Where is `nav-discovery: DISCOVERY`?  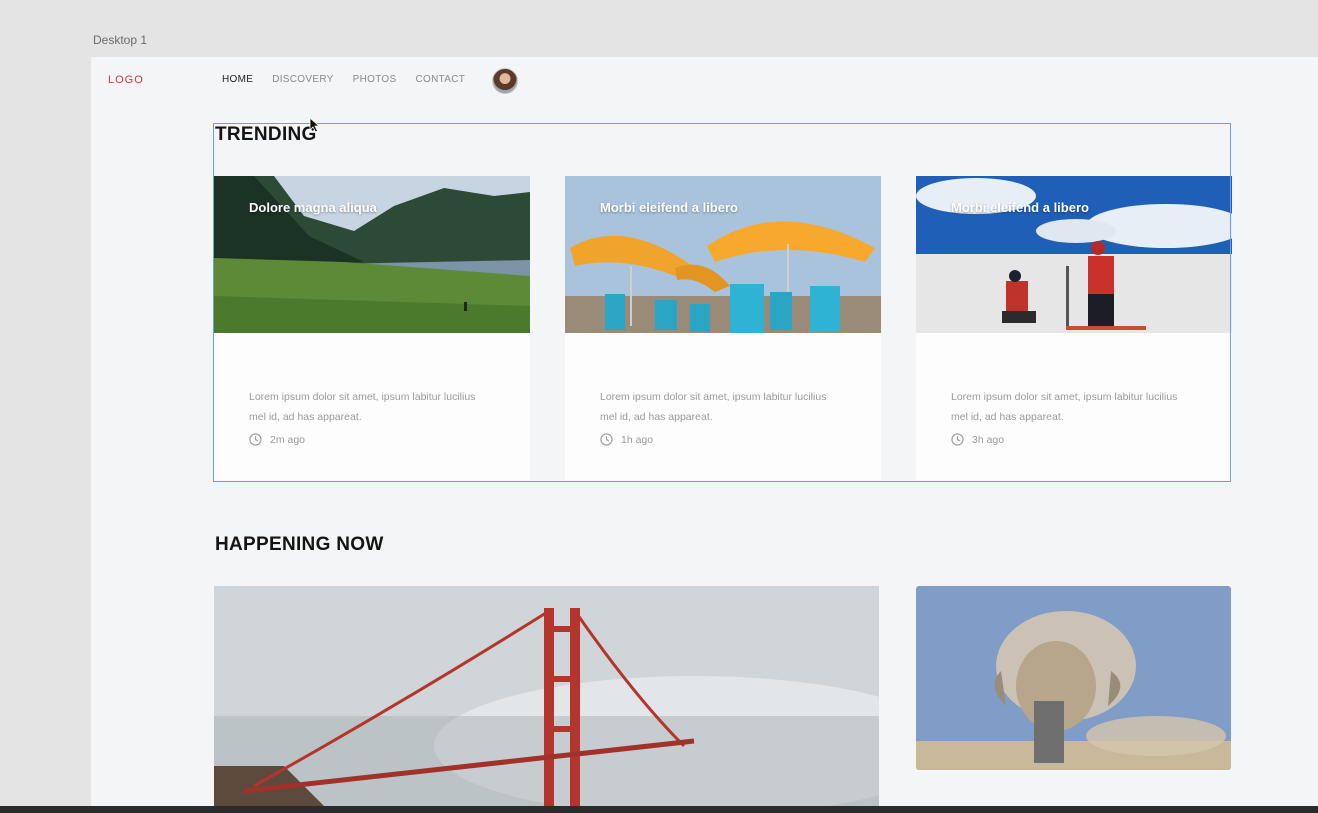 nav-discovery: DISCOVERY is located at coordinates (302, 79).